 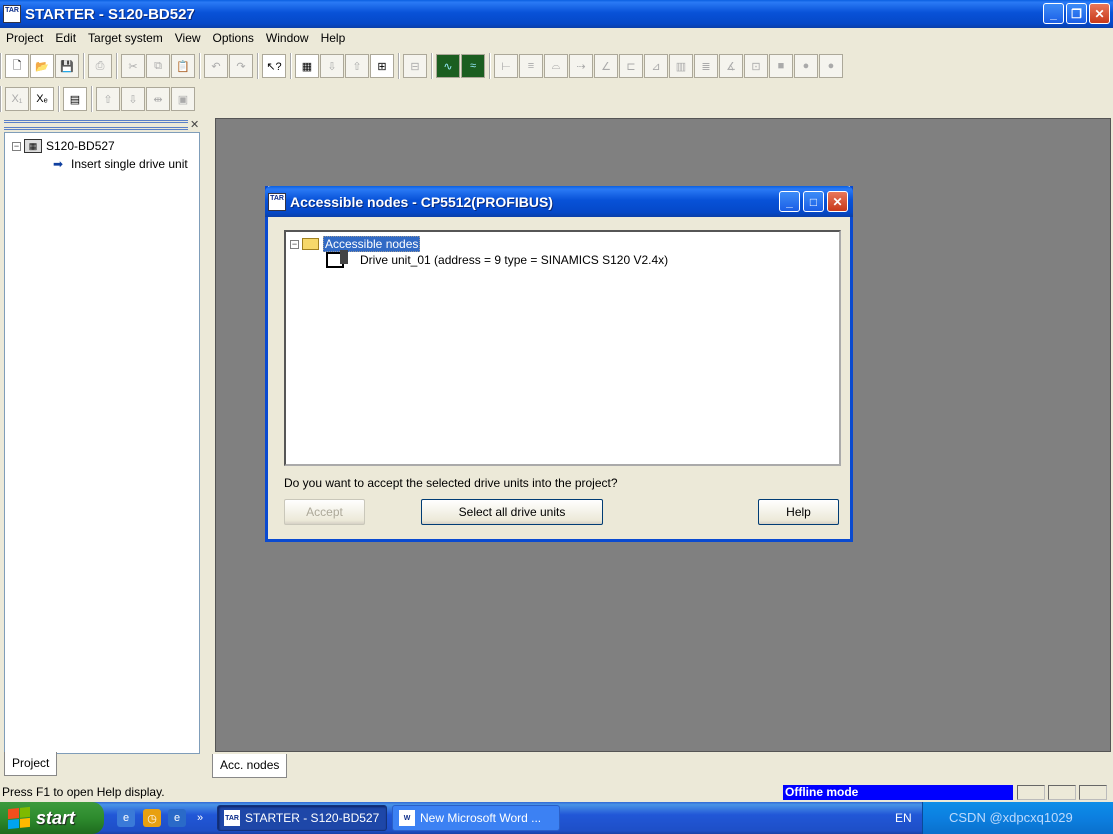 What do you see at coordinates (75, 99) in the screenshot?
I see `drive-list-icon: ▤` at bounding box center [75, 99].